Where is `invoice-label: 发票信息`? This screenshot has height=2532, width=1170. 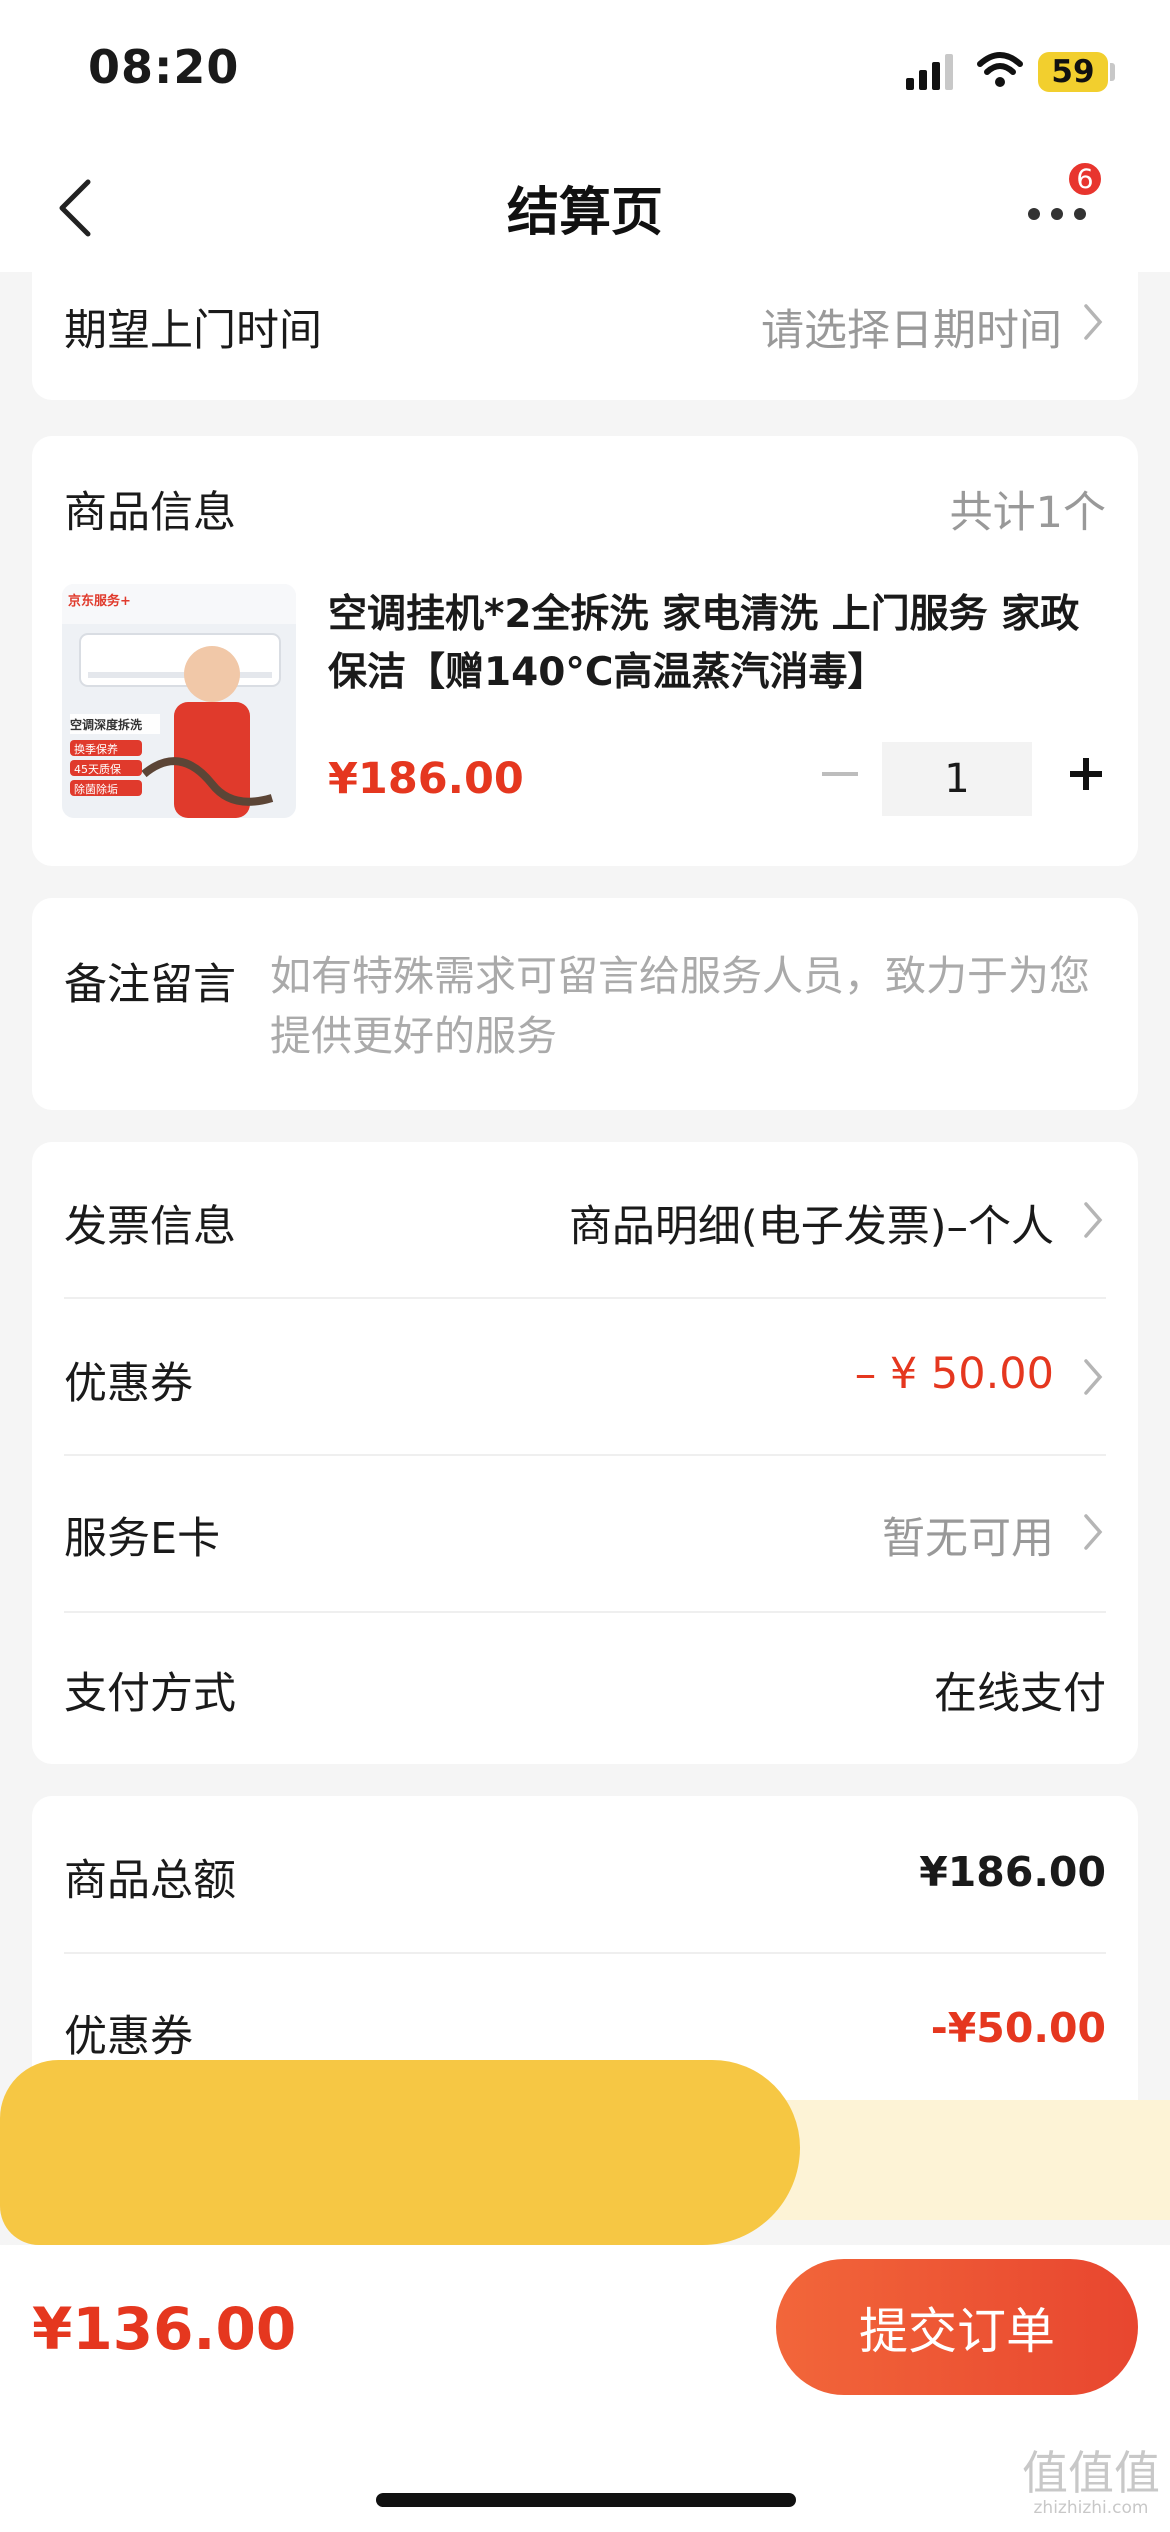
invoice-label: 发票信息 is located at coordinates (150, 1227).